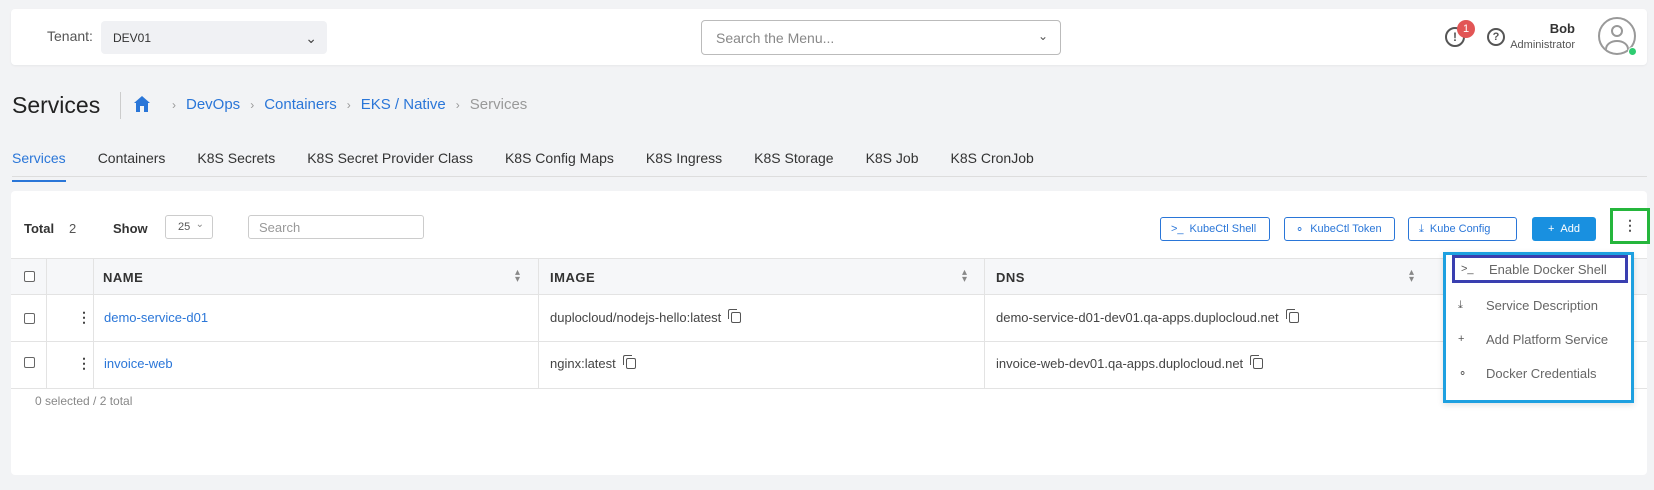  I want to click on user-name: Bob, so click(1562, 28).